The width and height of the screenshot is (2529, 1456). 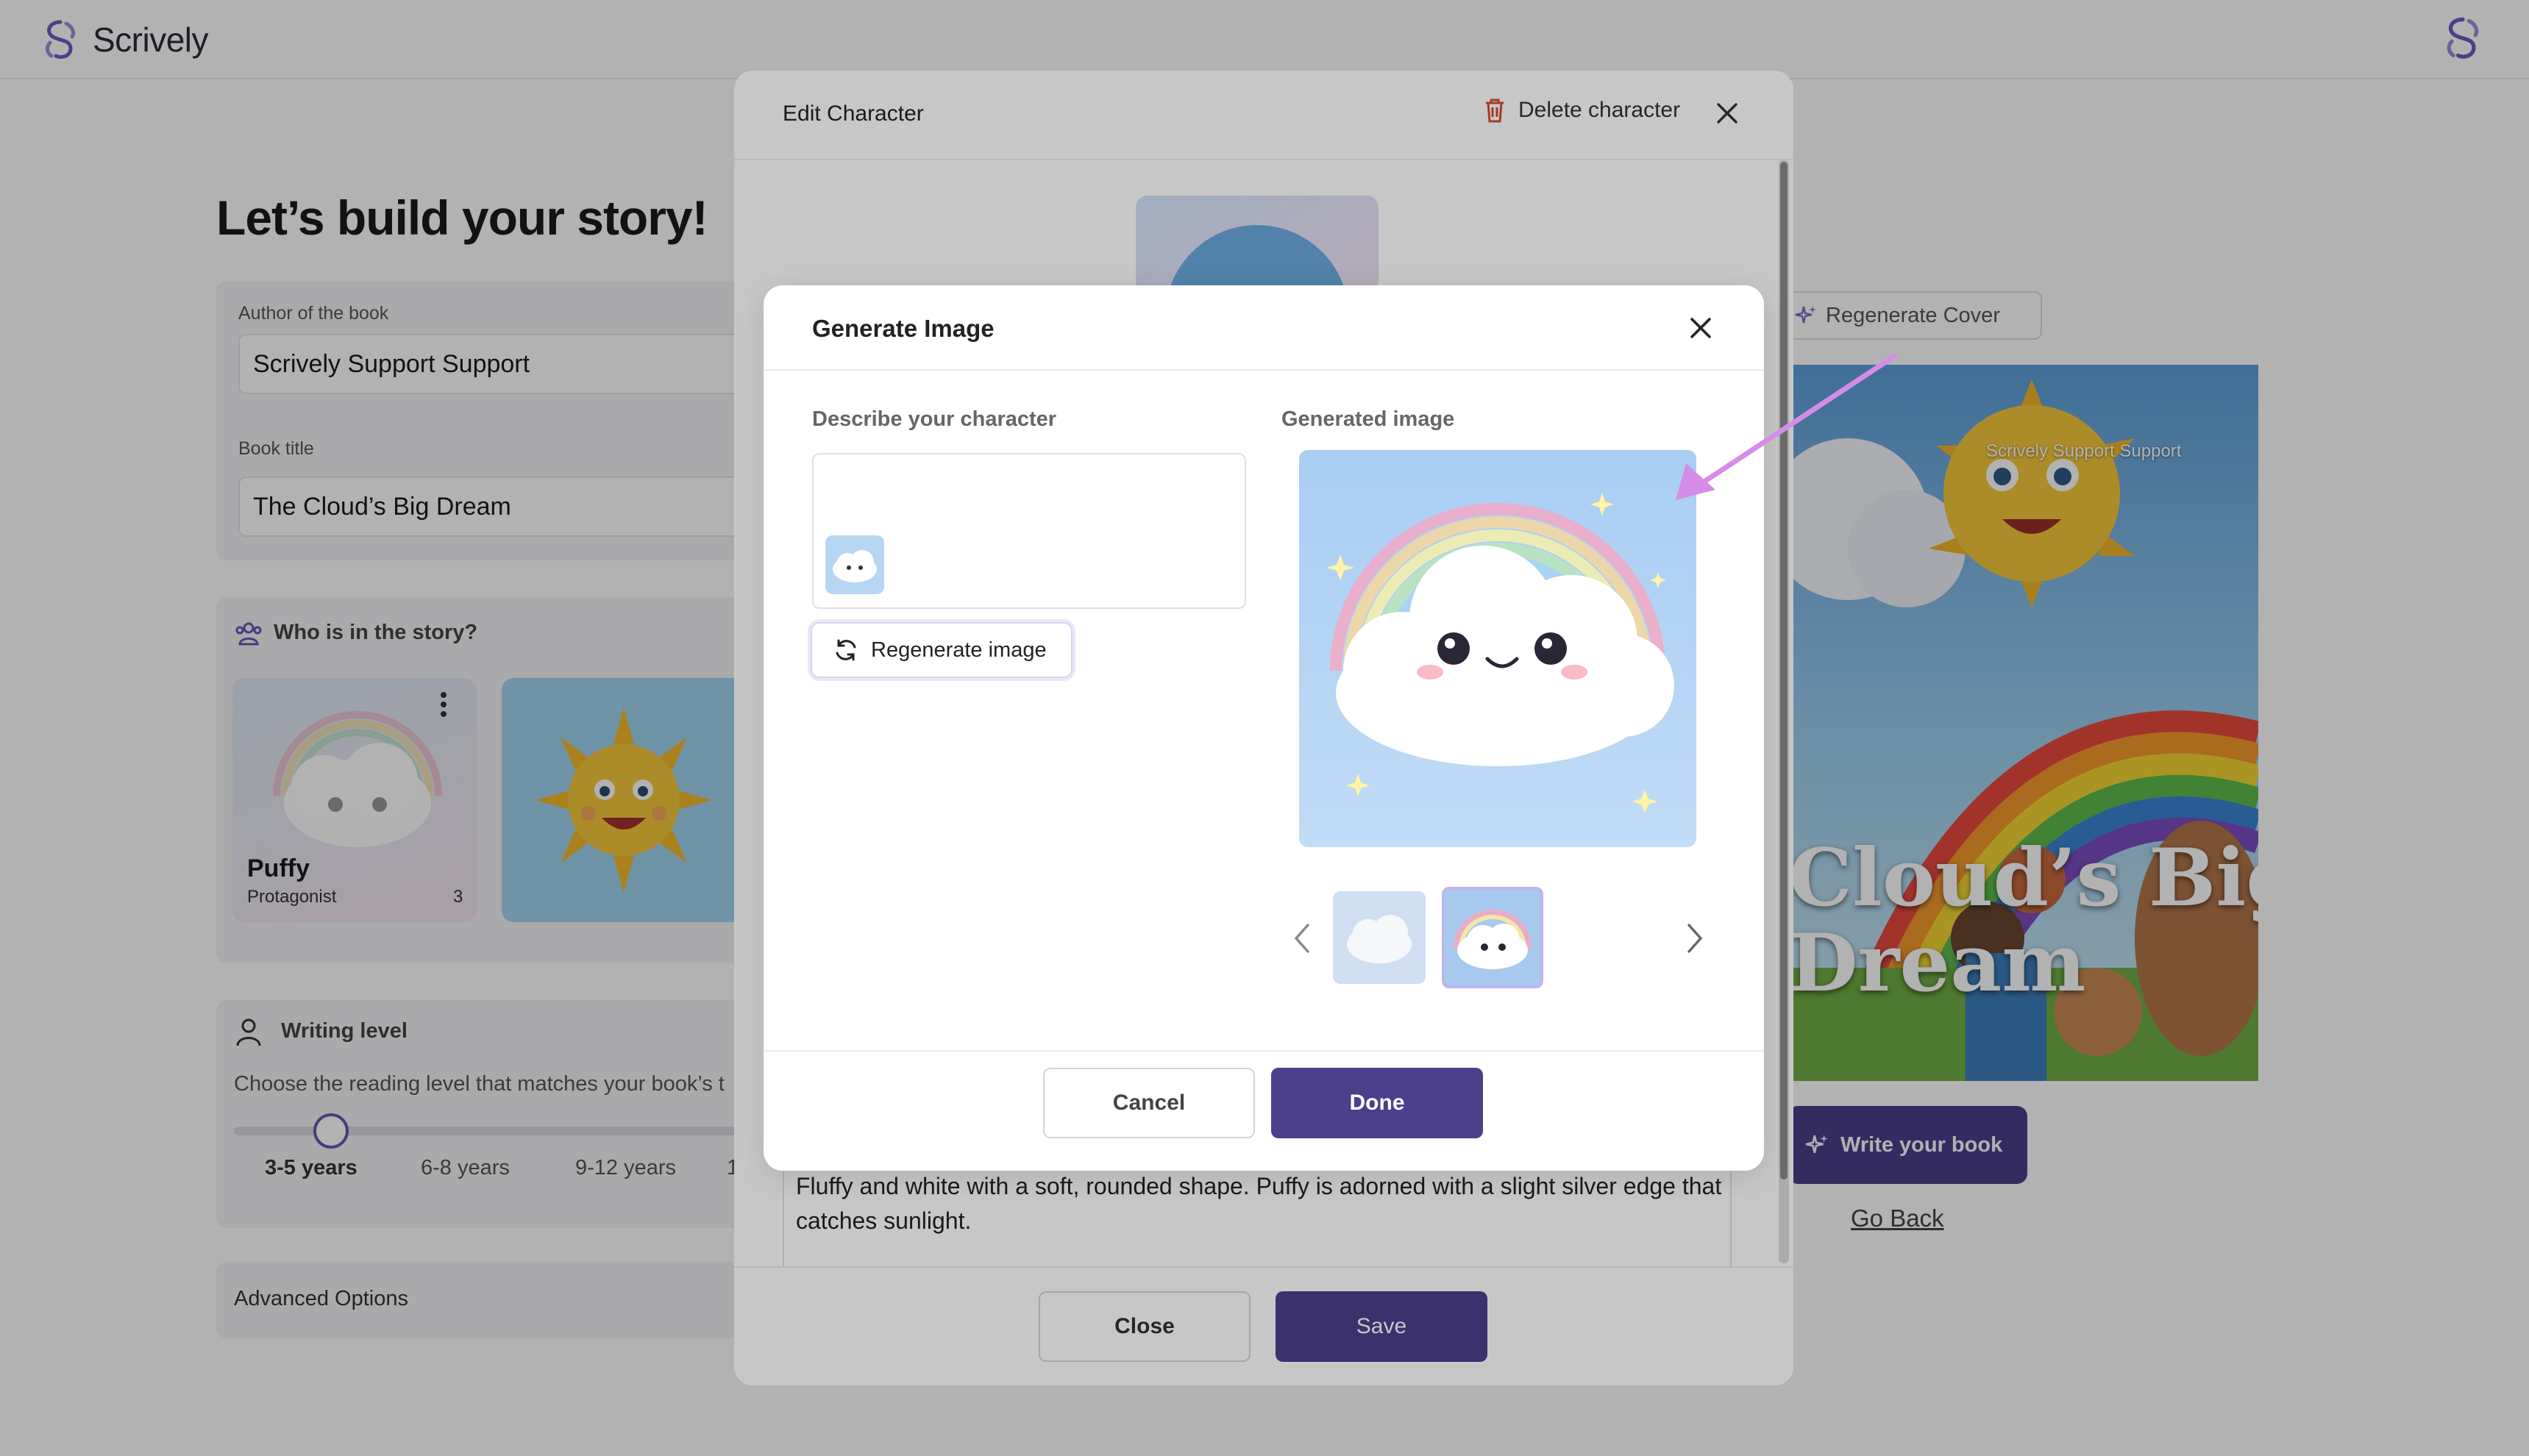 I want to click on cloud-illustration, so click(x=1497, y=648).